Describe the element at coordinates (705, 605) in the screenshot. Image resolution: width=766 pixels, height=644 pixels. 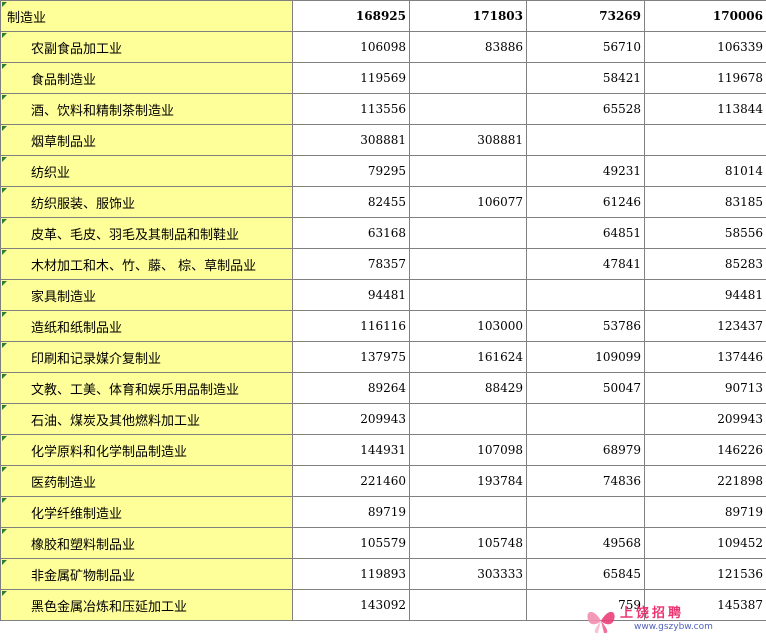
I see `cell-value-4: 145387` at that location.